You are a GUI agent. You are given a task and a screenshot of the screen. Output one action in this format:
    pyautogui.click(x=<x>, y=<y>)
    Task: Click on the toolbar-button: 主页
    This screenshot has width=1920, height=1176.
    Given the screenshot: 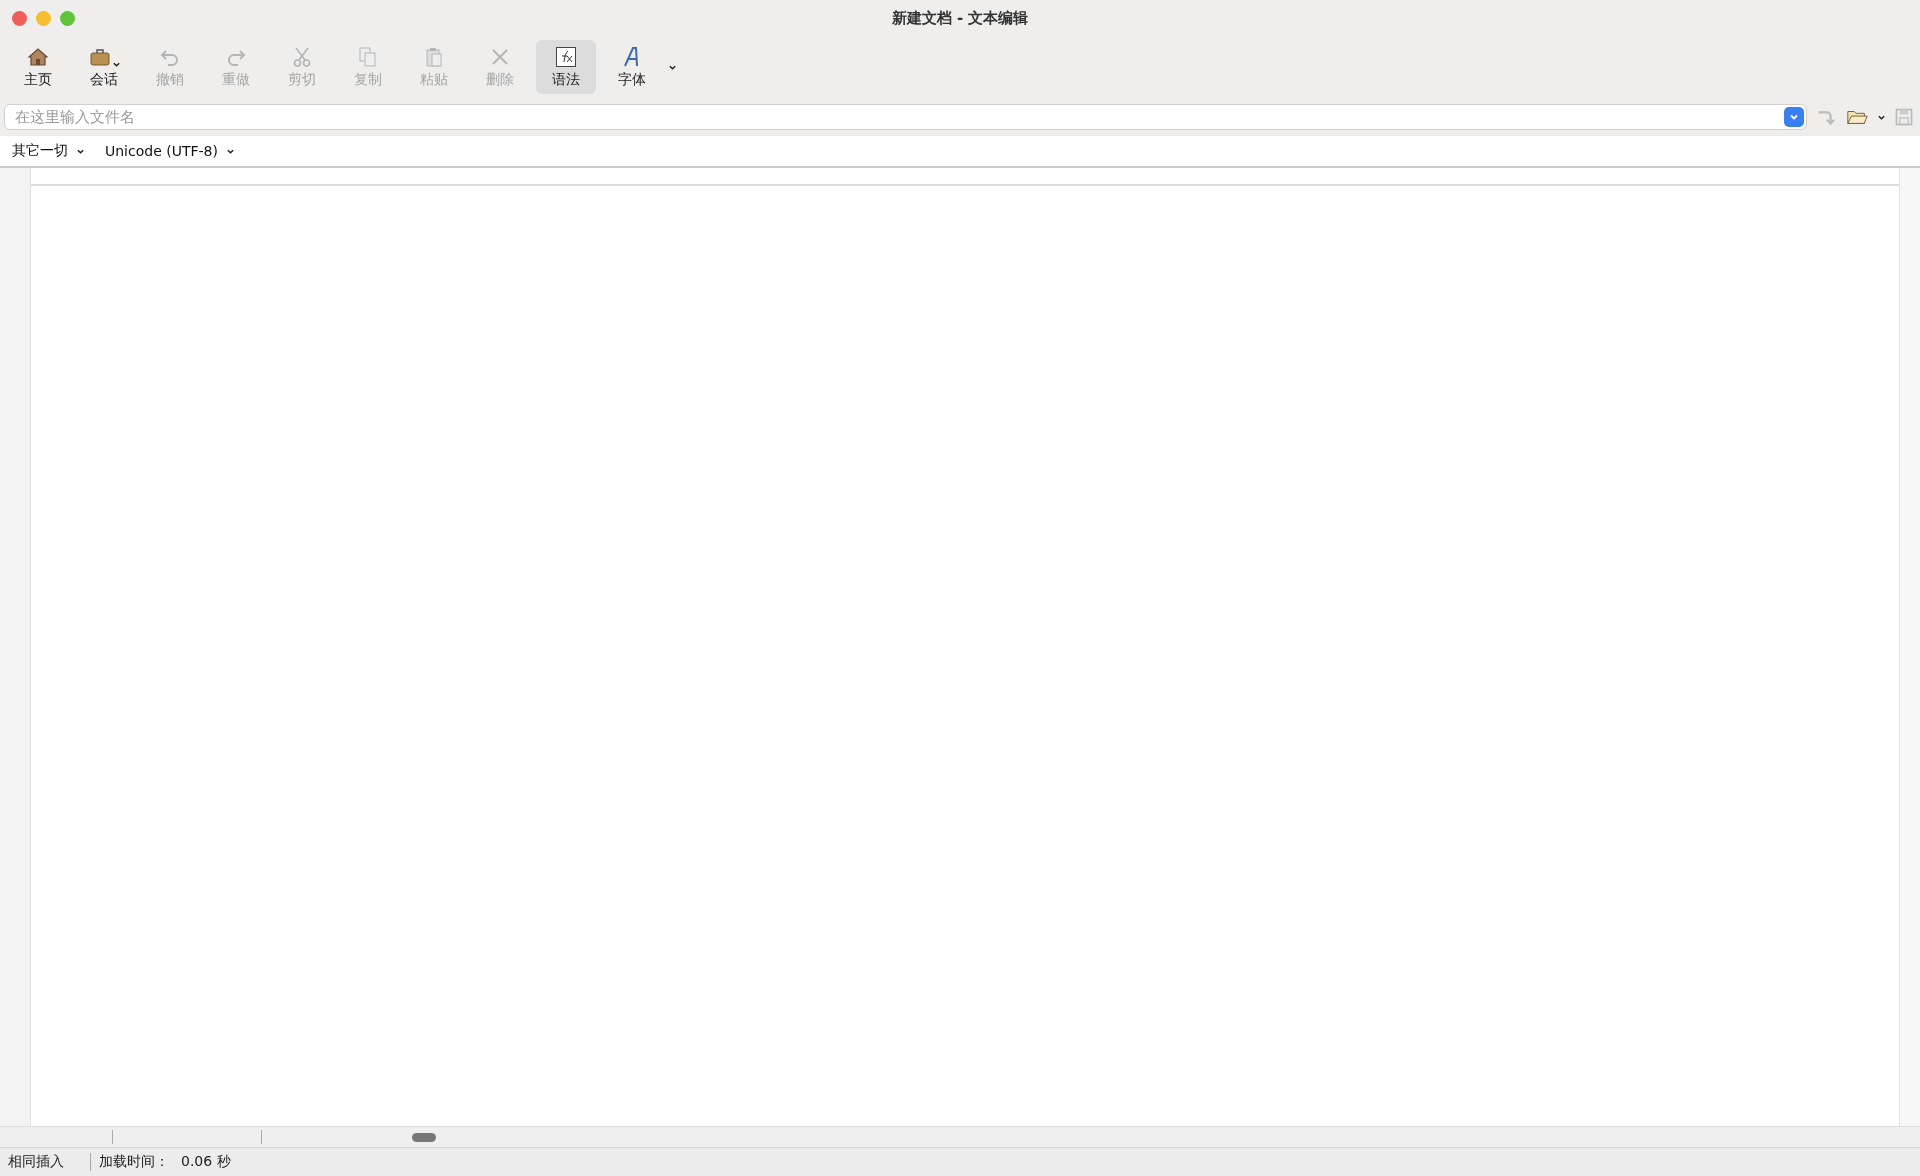 What is the action you would take?
    pyautogui.click(x=38, y=67)
    